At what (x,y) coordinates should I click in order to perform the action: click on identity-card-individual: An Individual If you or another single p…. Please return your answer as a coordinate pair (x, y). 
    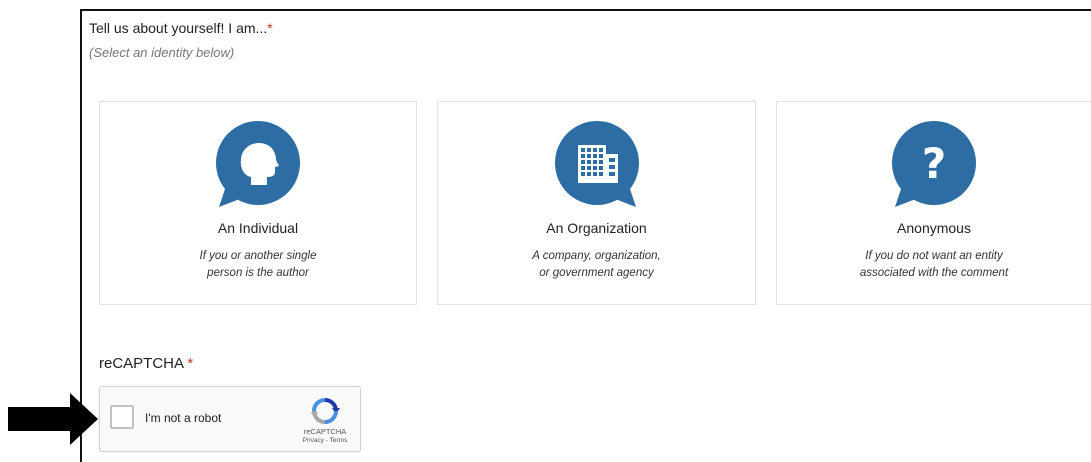
    Looking at the image, I should click on (258, 203).